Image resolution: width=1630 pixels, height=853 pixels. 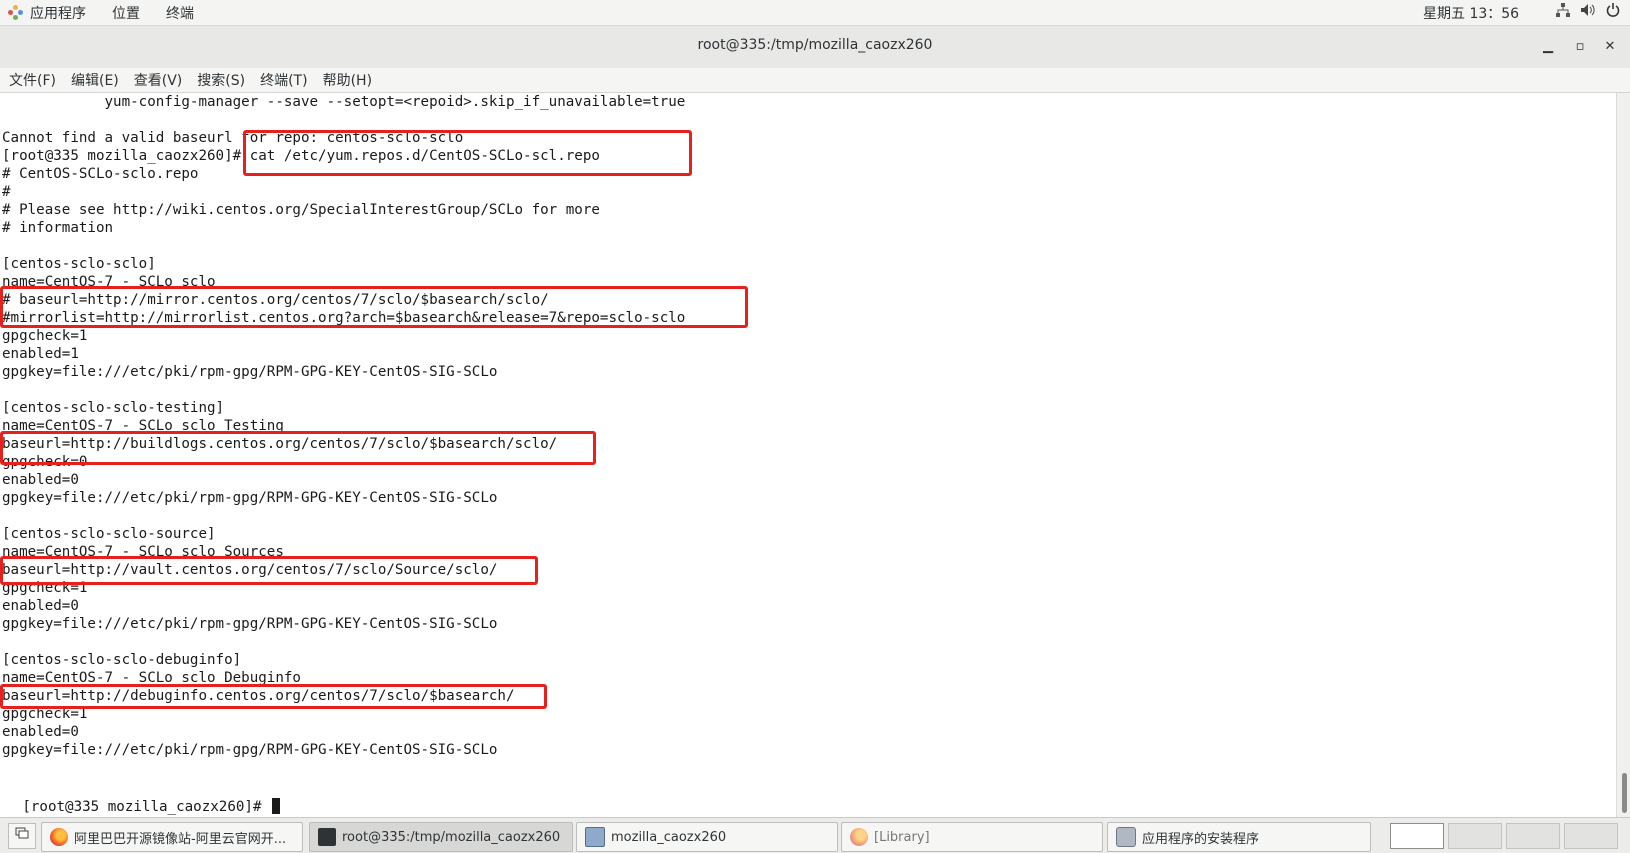 I want to click on terminal-icon, so click(x=327, y=837).